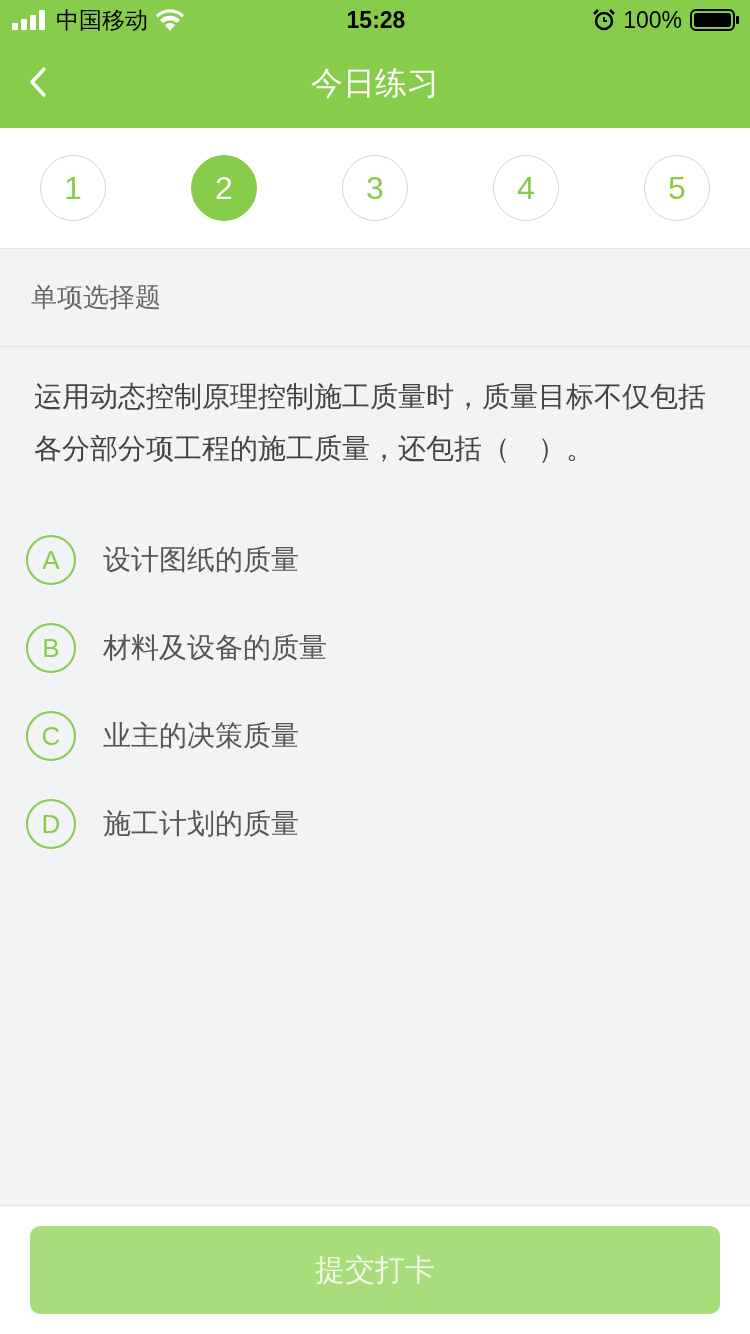 The image size is (750, 1334). Describe the element at coordinates (201, 560) in the screenshot. I see `option-text: 设计图纸的质量` at that location.